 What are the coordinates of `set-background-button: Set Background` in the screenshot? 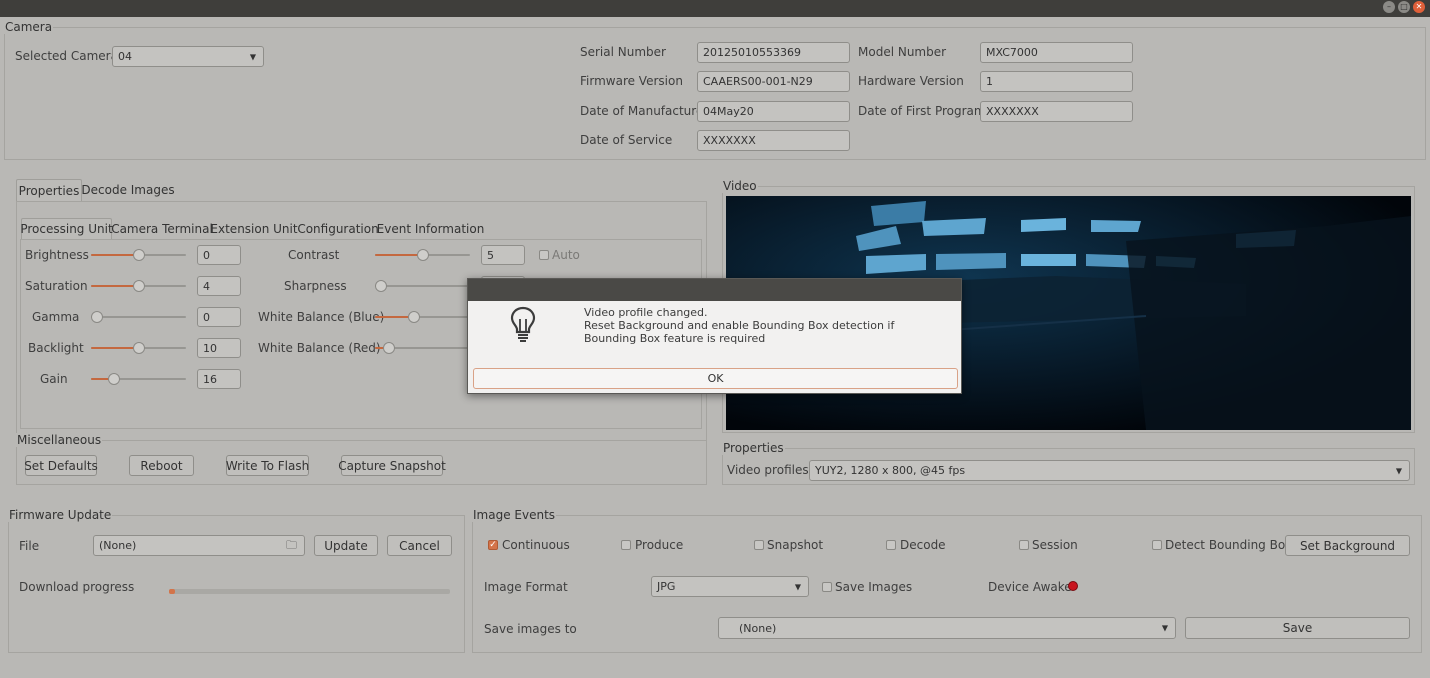 It's located at (1347, 545).